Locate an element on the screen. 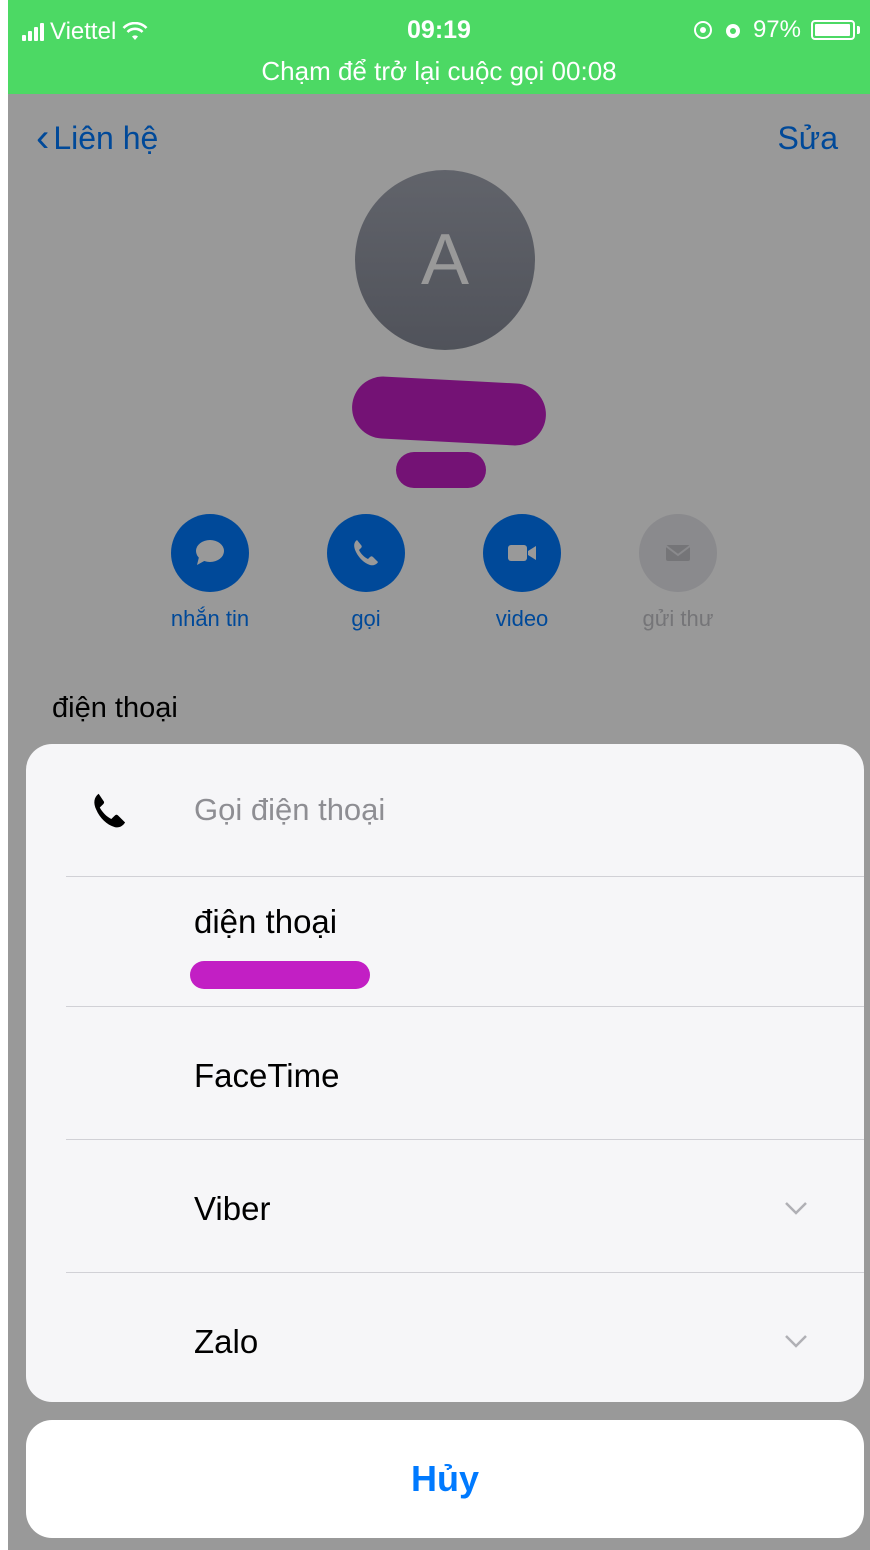 The image size is (870, 1550). option-facetime-label: FaceTime is located at coordinates (267, 1075).